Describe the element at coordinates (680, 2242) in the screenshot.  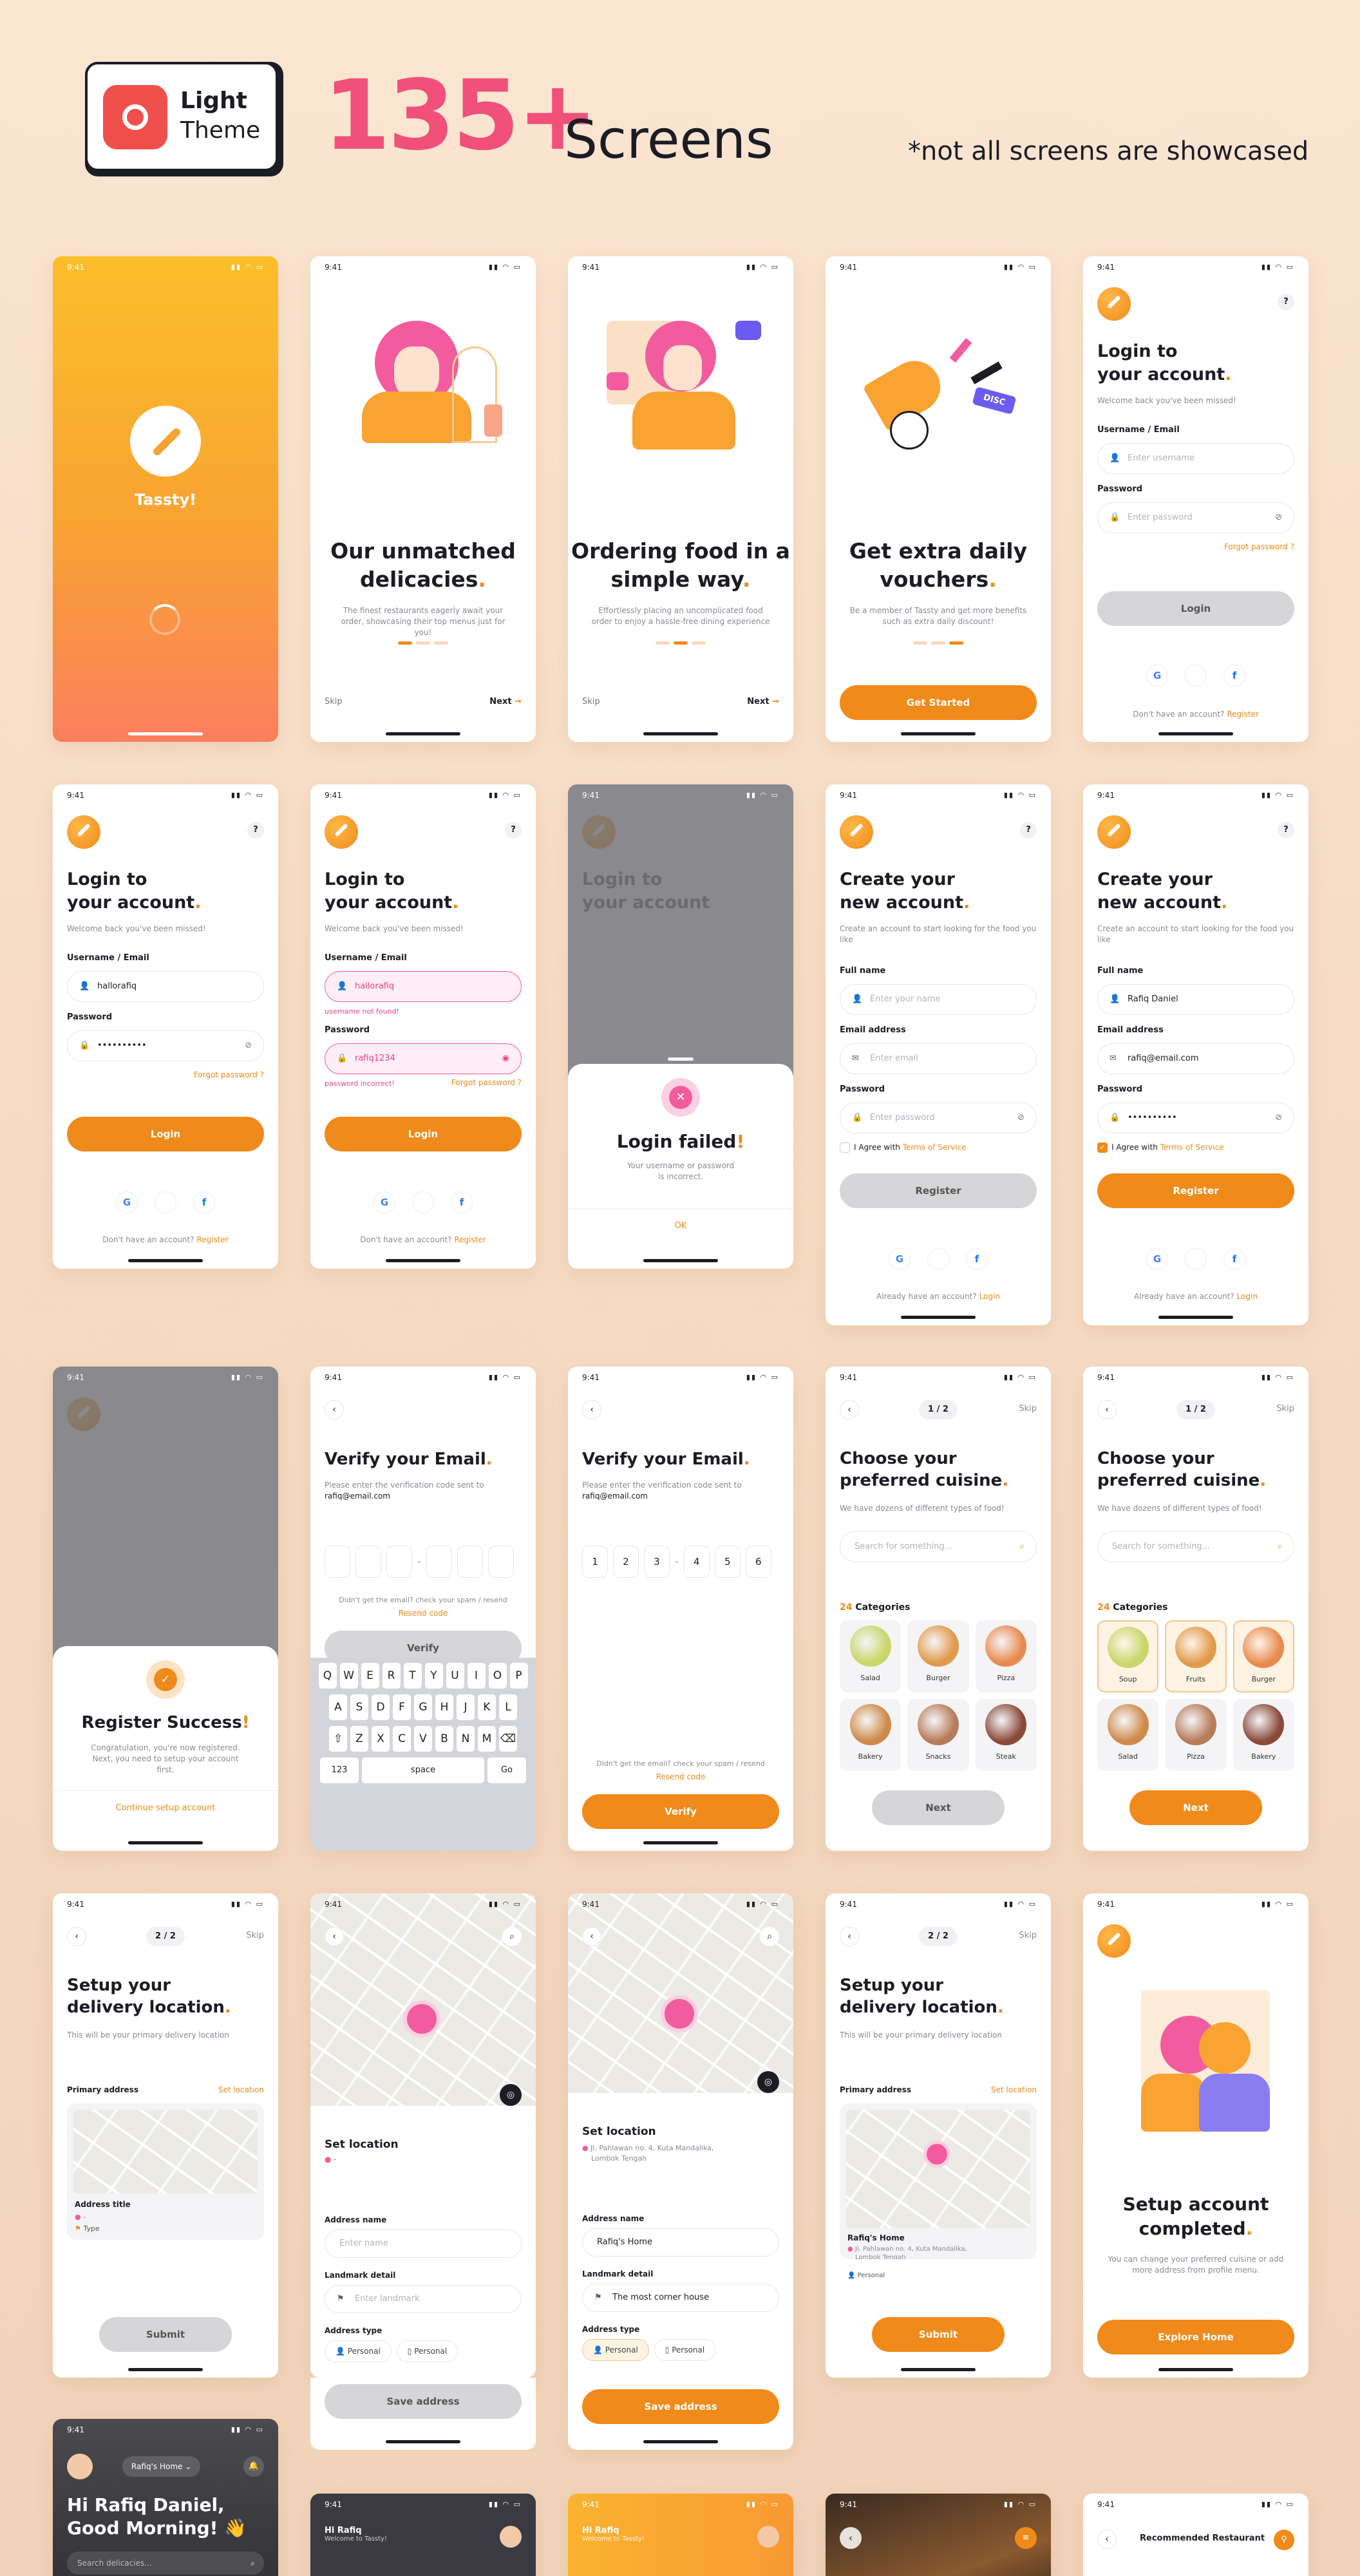
I see `address-name-input: Rafiq's Home` at that location.